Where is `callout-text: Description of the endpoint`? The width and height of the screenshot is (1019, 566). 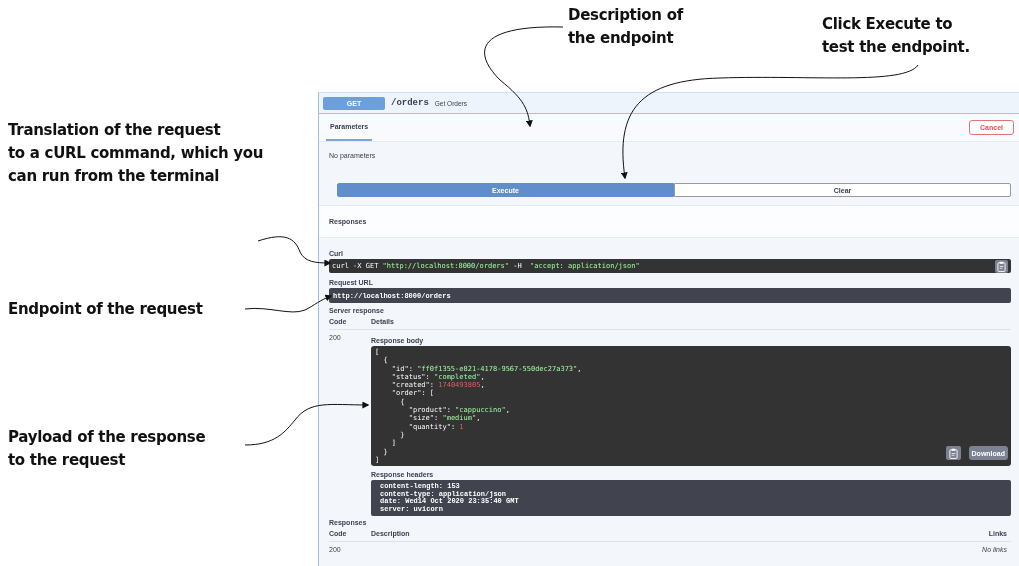 callout-text: Description of the endpoint is located at coordinates (625, 27).